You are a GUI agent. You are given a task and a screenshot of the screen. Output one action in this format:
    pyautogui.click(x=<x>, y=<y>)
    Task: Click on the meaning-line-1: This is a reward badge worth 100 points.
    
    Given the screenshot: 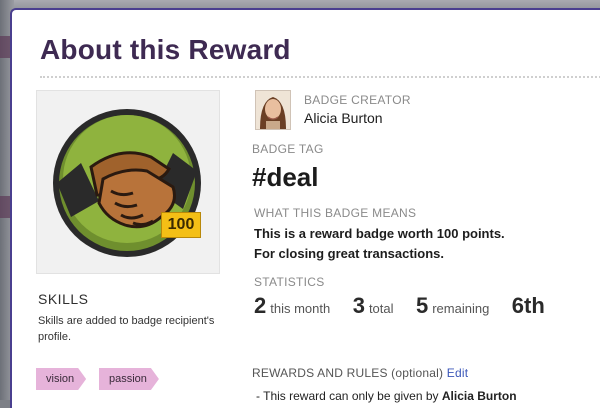 What is the action you would take?
    pyautogui.click(x=379, y=233)
    